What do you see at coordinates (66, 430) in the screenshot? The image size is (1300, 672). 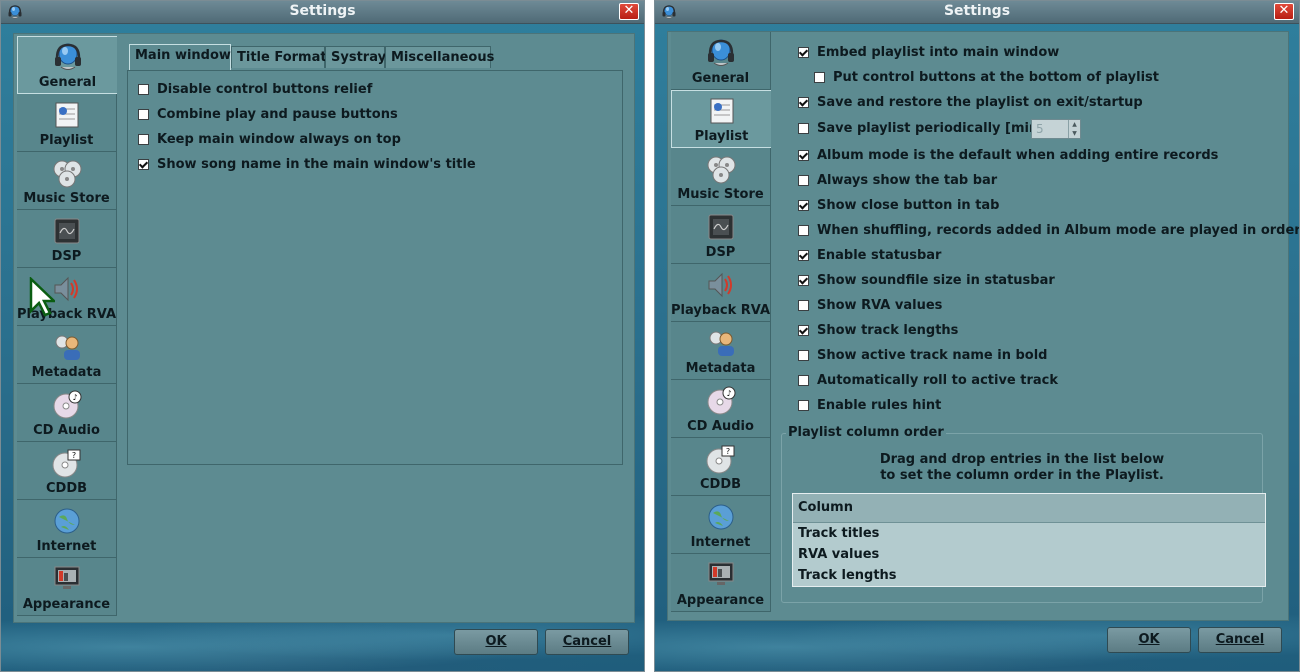 I see `sidebar-item-label: CD Audio` at bounding box center [66, 430].